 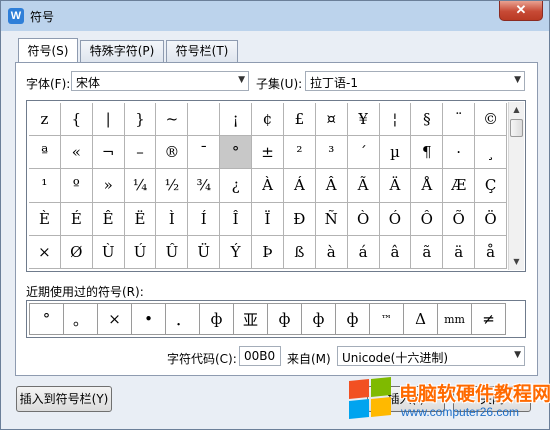 I want to click on symbol-cell: », so click(x=108, y=186).